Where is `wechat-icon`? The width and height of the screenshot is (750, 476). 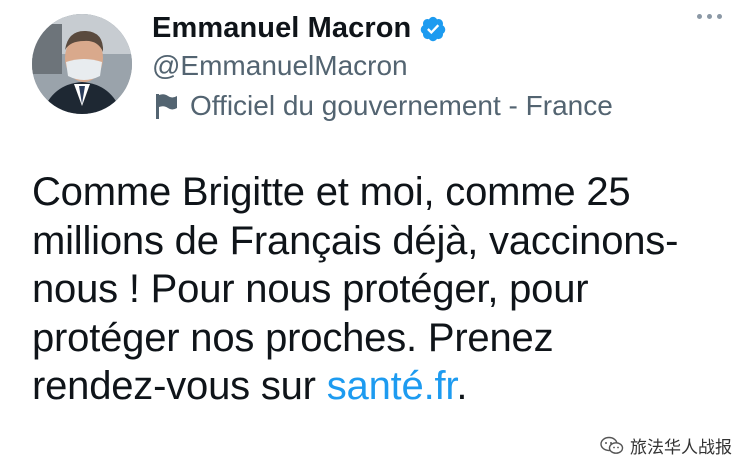
wechat-icon is located at coordinates (612, 446).